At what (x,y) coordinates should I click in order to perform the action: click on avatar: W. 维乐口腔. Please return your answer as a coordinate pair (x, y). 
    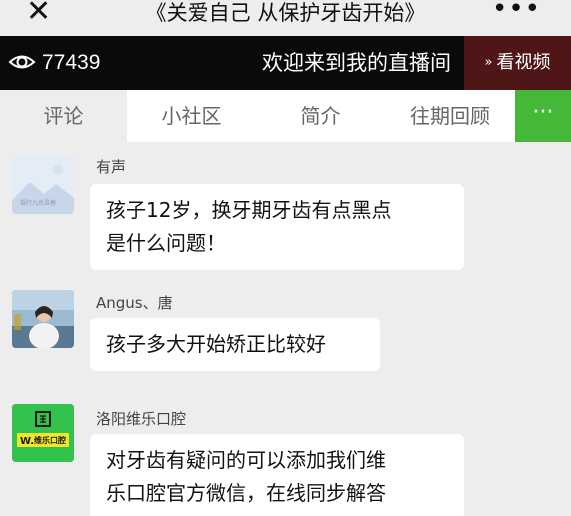
    Looking at the image, I should click on (43, 433).